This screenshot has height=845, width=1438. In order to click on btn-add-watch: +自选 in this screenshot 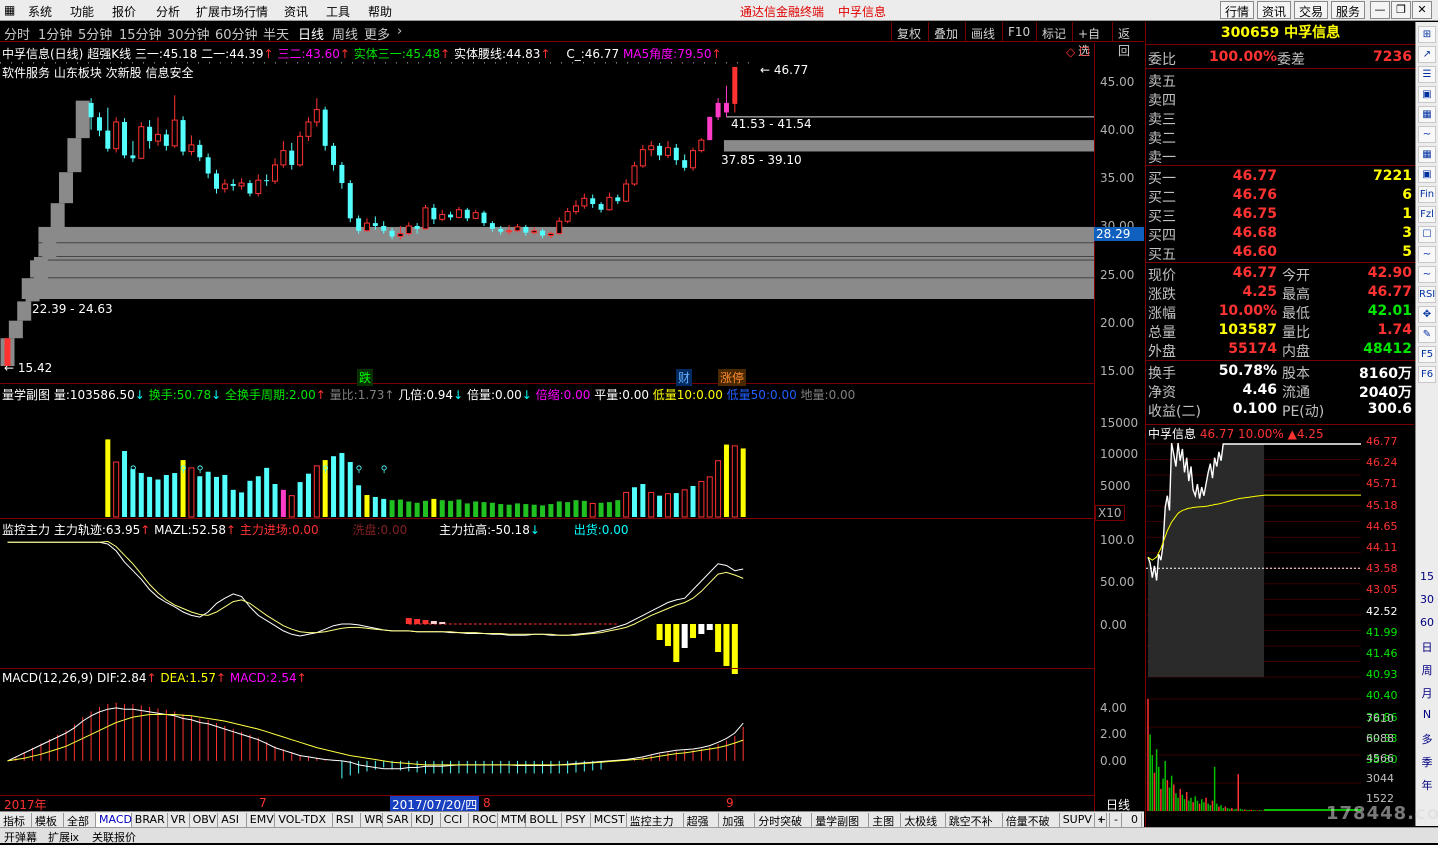, I will do `click(1092, 40)`.